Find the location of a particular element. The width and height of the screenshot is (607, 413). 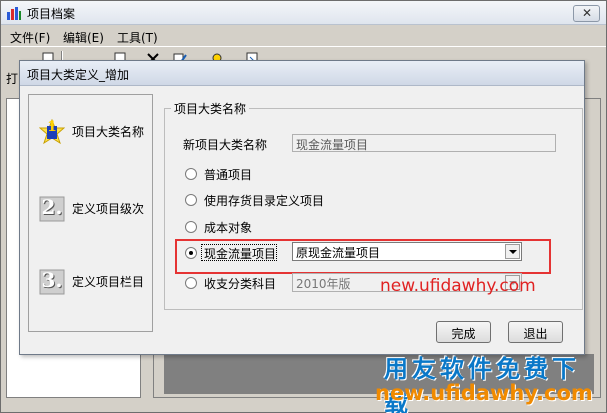

step-2: 2. 定义项目级次 is located at coordinates (90, 210).